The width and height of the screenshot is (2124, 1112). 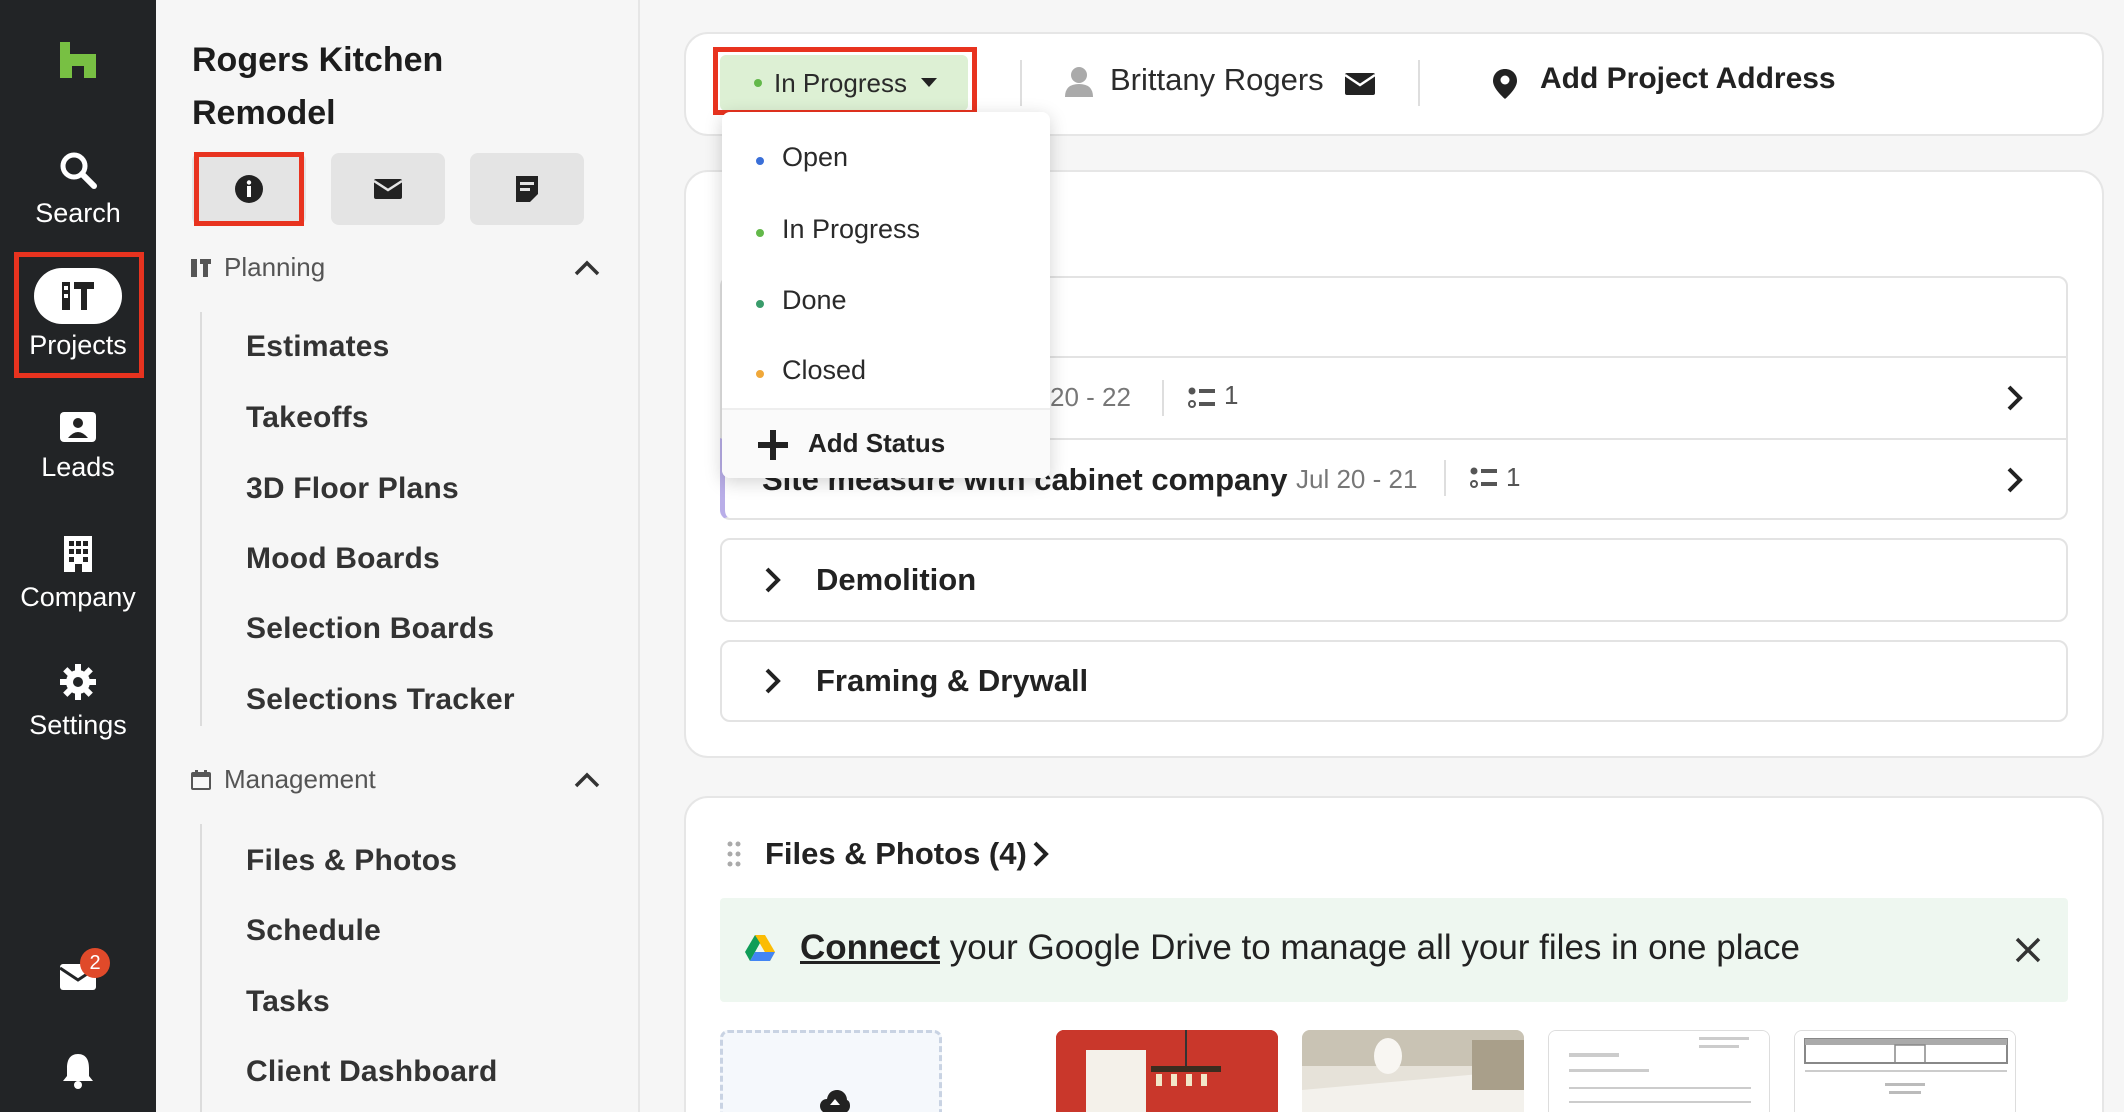 I want to click on rail-settings-label: Settings, so click(x=78, y=725).